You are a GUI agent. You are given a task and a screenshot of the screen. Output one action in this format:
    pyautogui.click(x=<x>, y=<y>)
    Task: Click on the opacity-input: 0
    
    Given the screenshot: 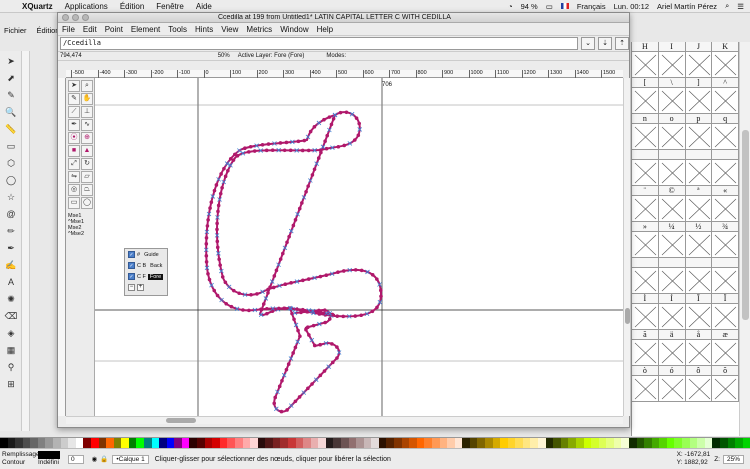 What is the action you would take?
    pyautogui.click(x=76, y=459)
    